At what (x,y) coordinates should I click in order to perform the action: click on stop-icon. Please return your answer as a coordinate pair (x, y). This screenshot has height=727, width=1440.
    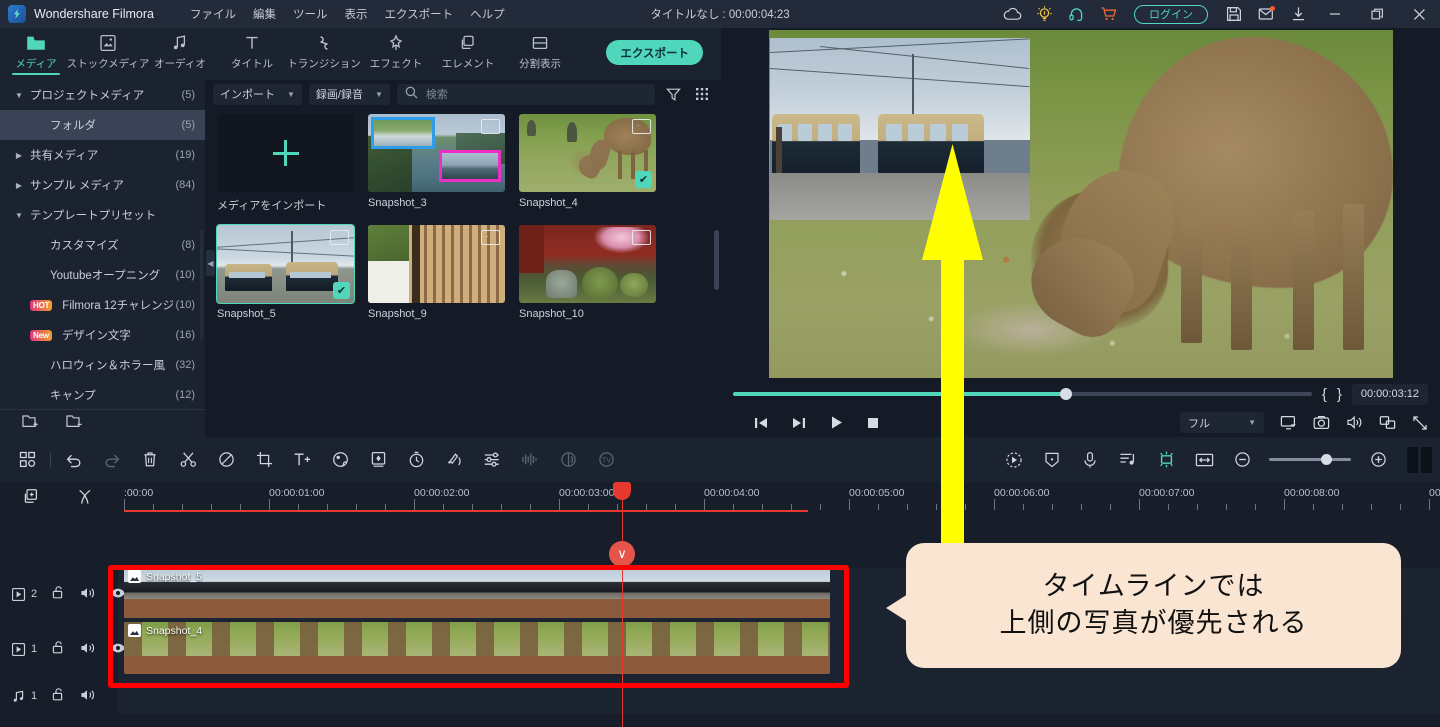
    Looking at the image, I should click on (873, 422).